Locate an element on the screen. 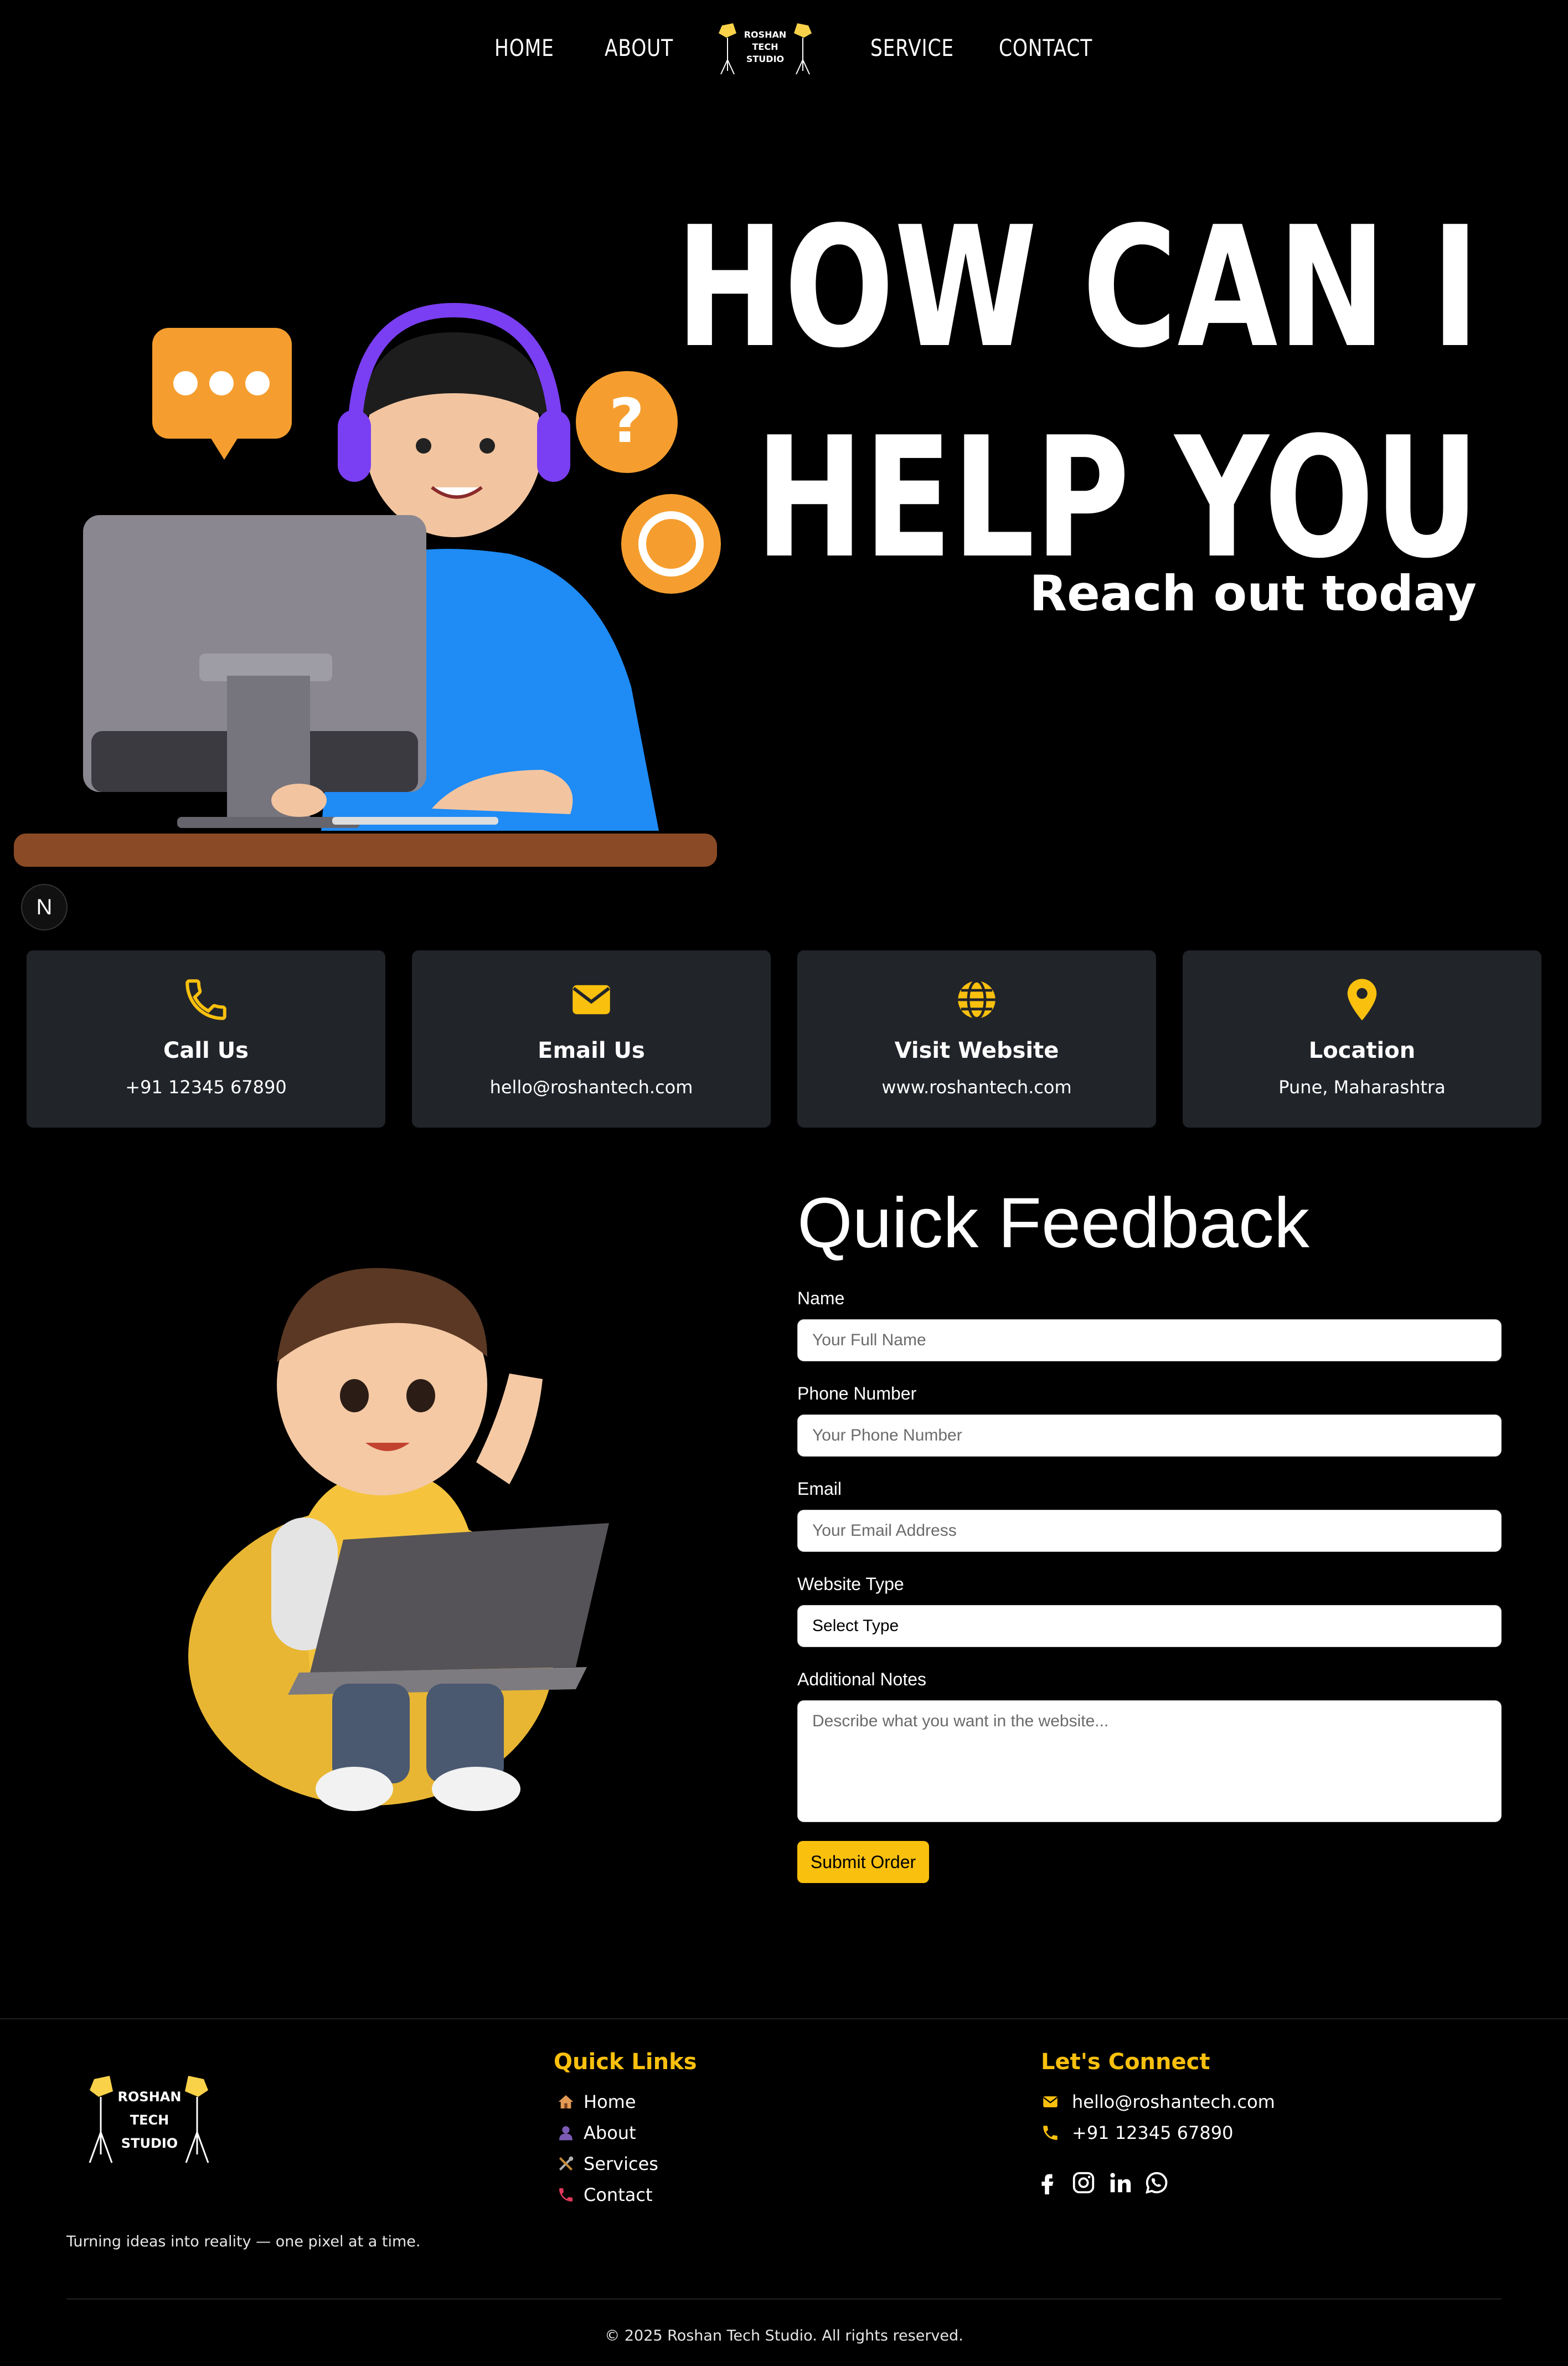 The height and width of the screenshot is (2366, 1568). instagram-icon is located at coordinates (1083, 2183).